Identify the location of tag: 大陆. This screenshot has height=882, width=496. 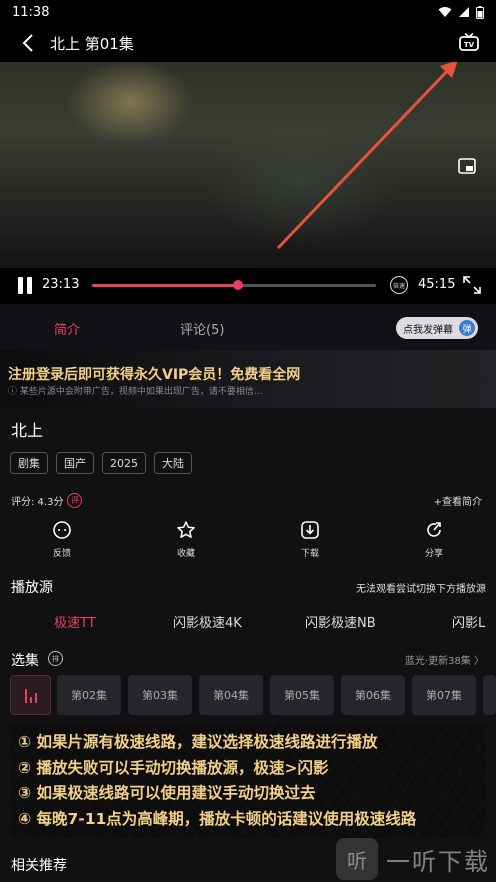
(173, 463).